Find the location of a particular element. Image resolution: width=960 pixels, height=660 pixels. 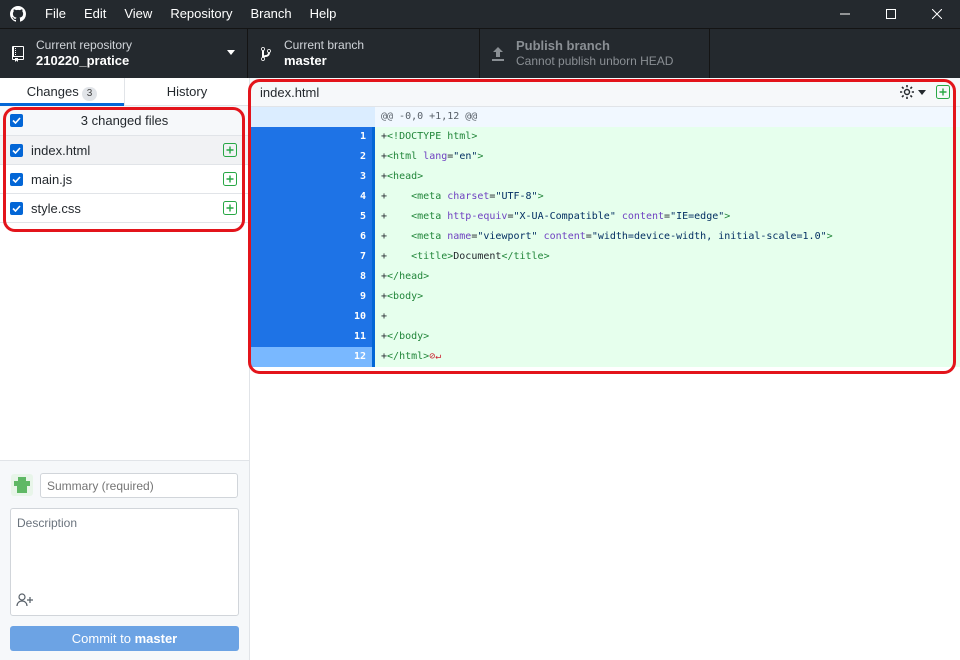

close-button is located at coordinates (937, 14).